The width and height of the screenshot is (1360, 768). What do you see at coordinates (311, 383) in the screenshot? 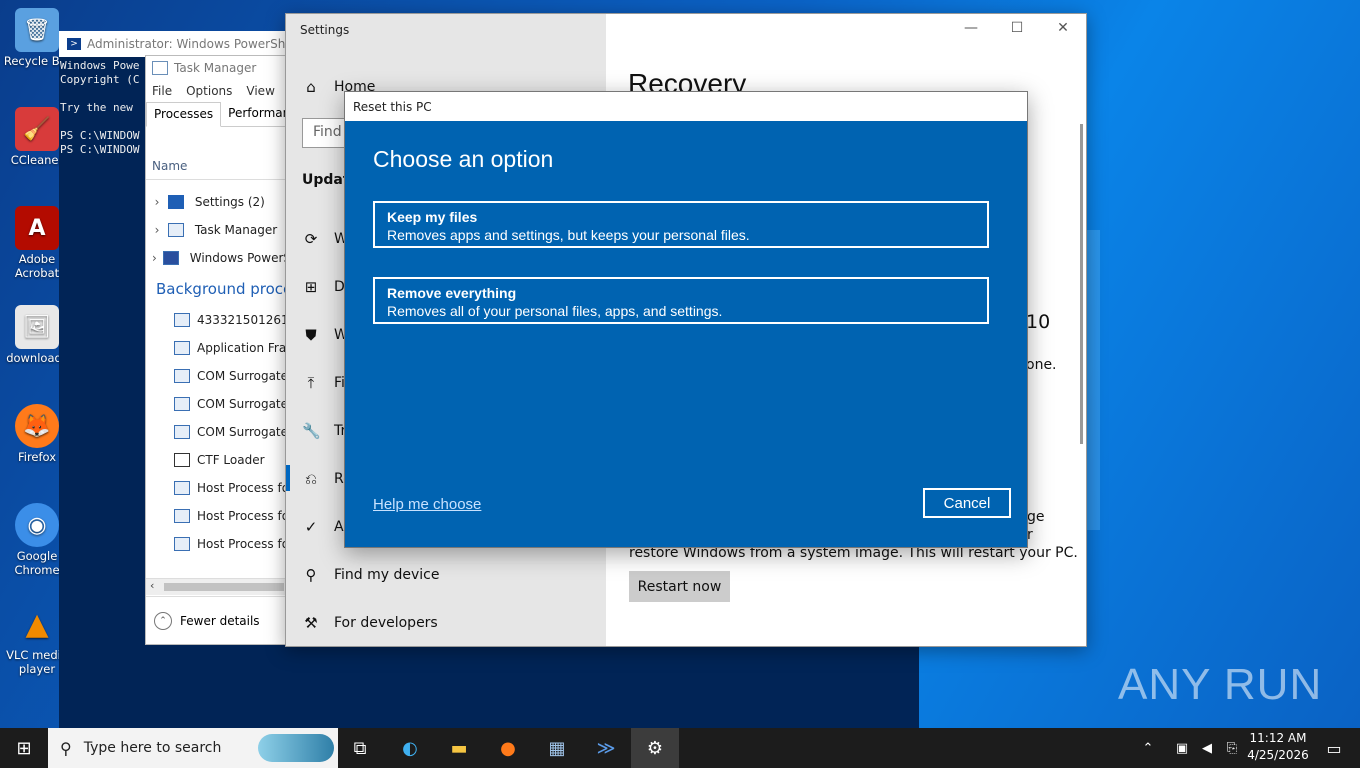
I see `backup-arrow-icon: ⤒` at bounding box center [311, 383].